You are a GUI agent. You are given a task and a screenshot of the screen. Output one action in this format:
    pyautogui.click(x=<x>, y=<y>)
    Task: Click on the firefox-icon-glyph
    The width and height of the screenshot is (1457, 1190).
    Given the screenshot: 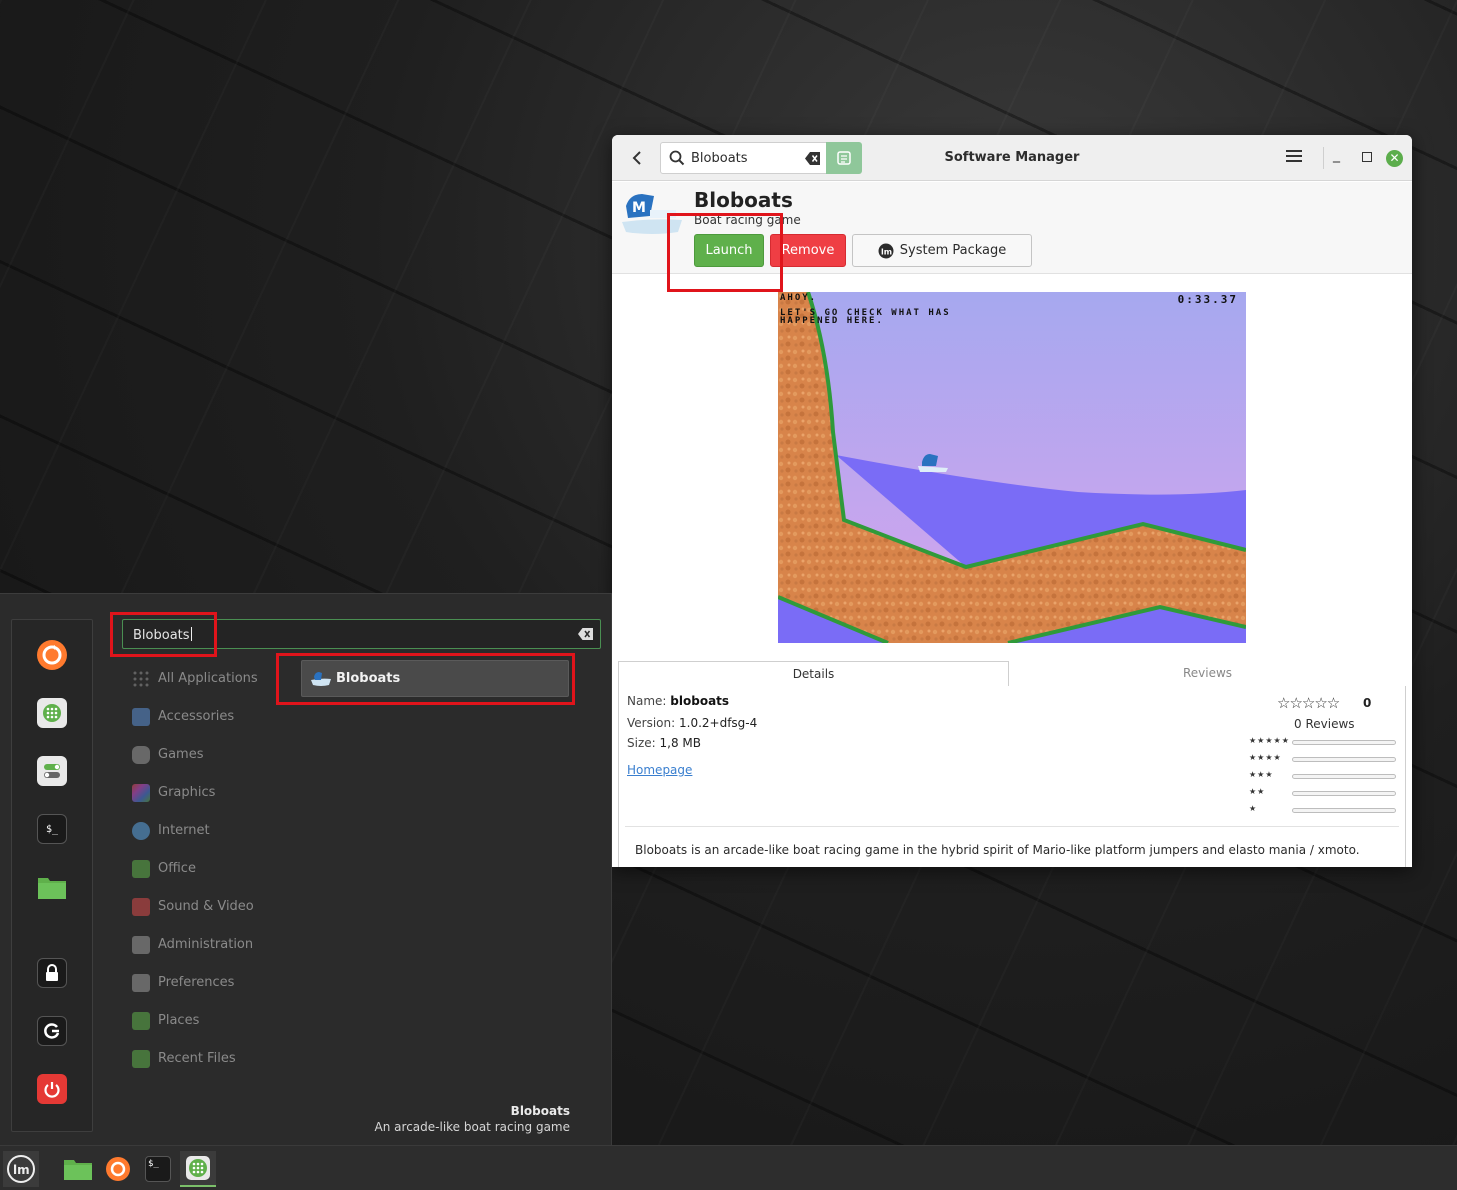 What is the action you would take?
    pyautogui.click(x=52, y=655)
    